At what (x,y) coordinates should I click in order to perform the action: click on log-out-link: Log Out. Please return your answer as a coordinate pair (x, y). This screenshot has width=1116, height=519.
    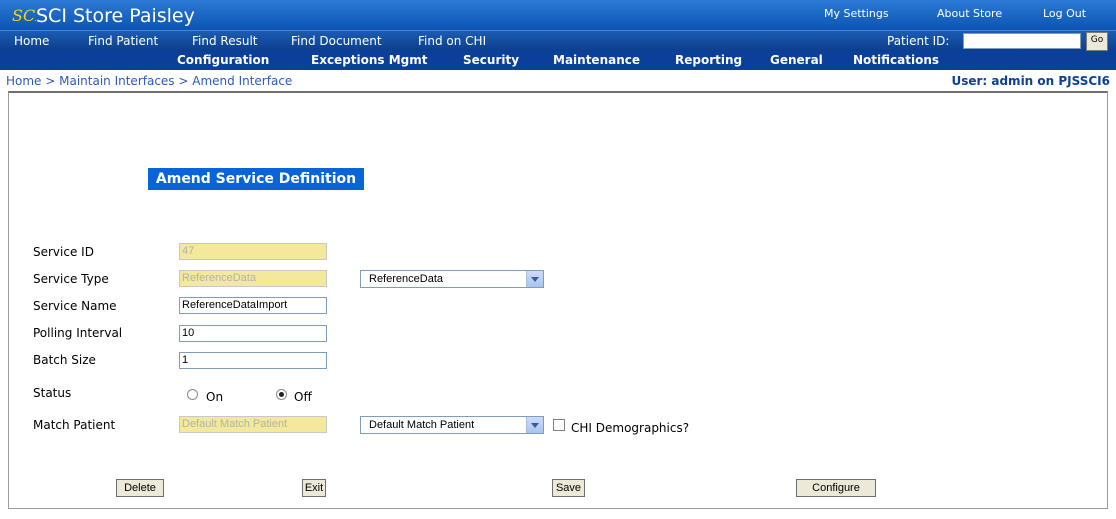
    Looking at the image, I should click on (1064, 14).